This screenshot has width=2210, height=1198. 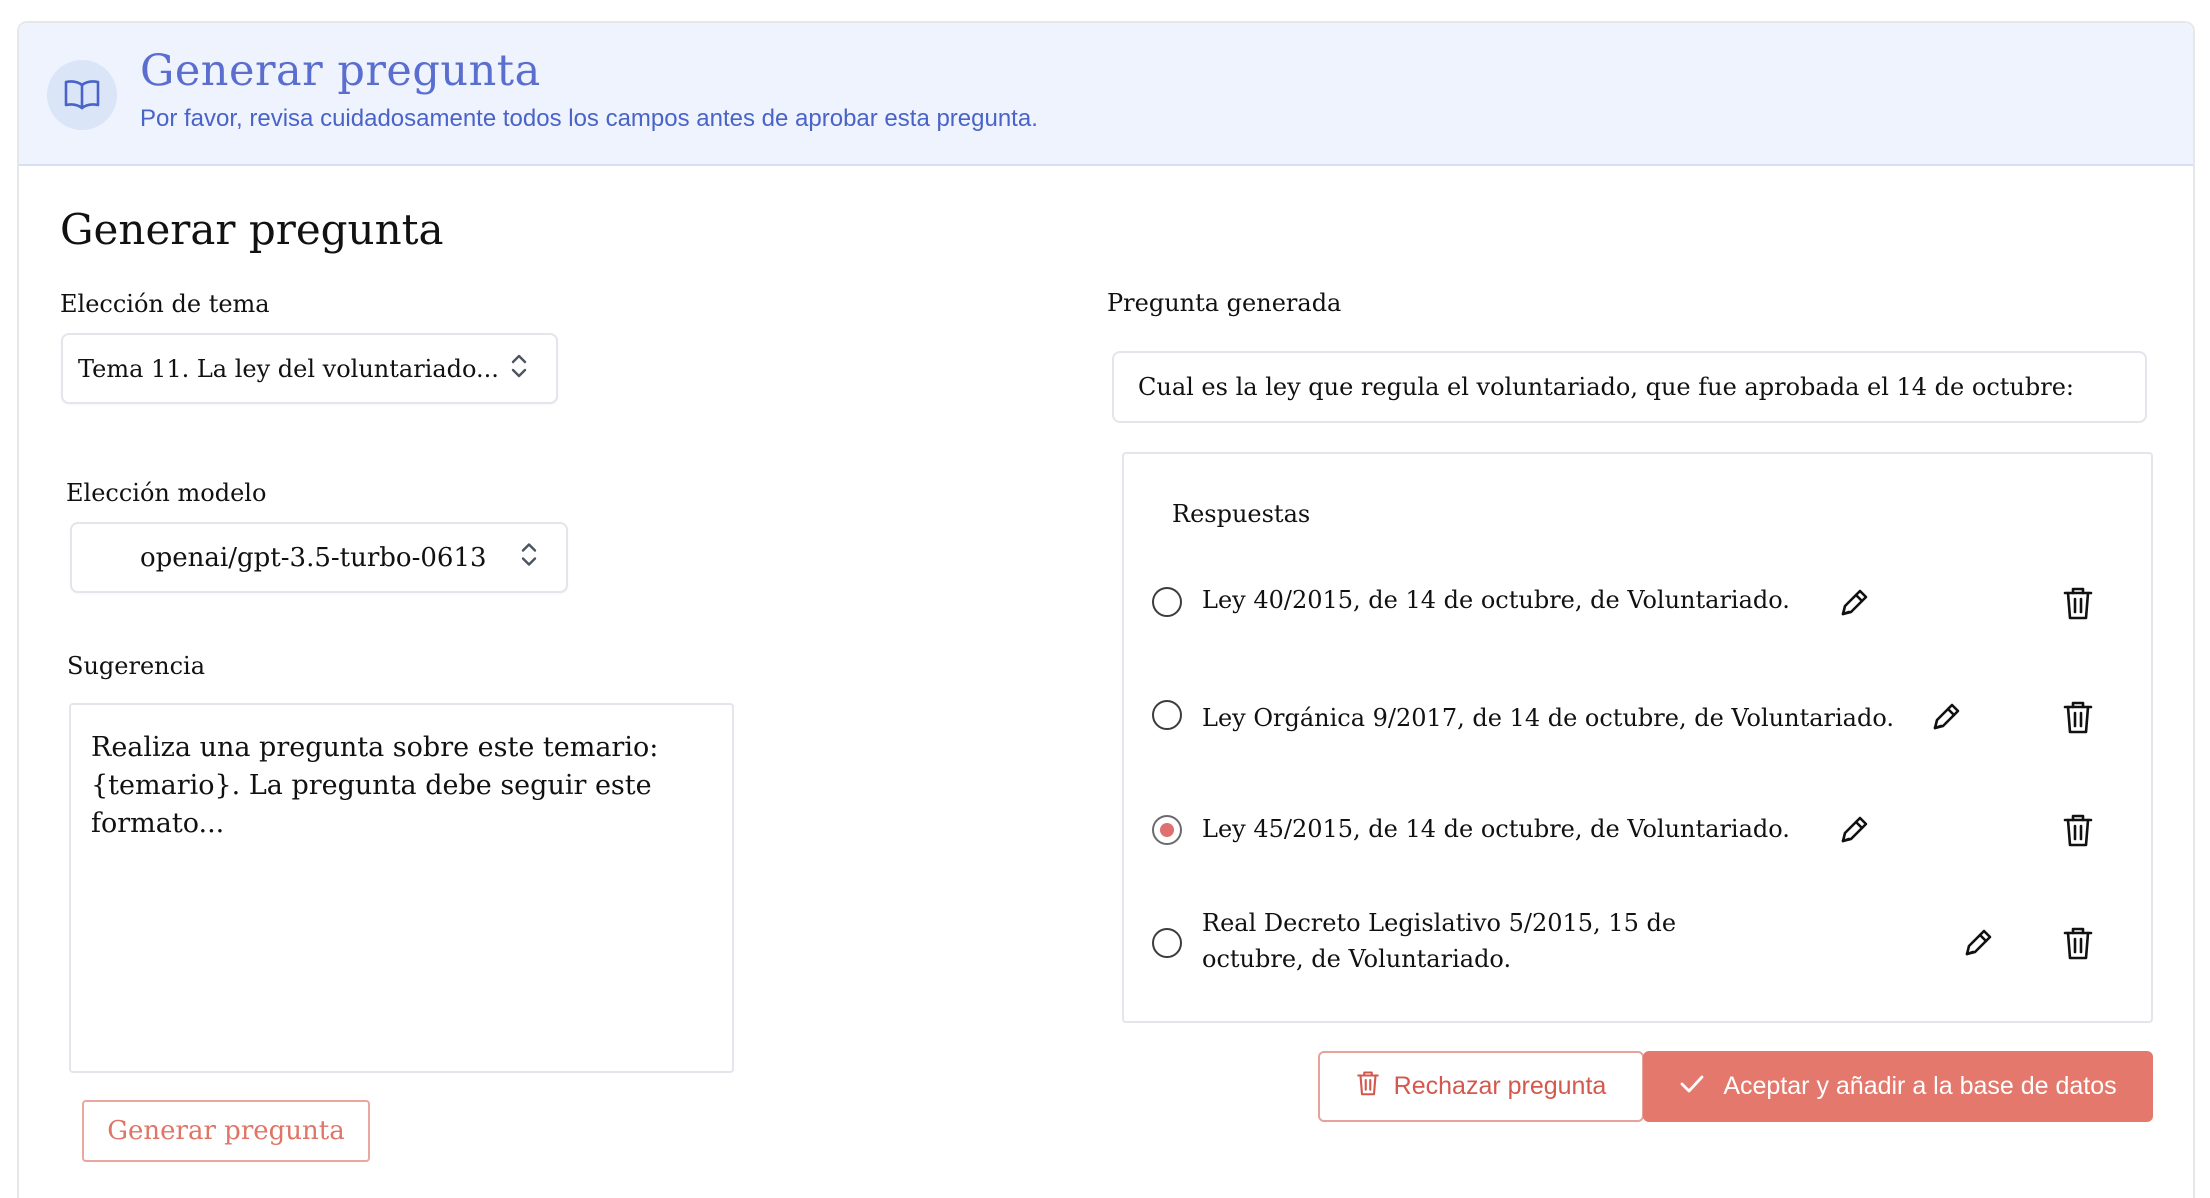 What do you see at coordinates (226, 1131) in the screenshot?
I see `generate-question-button: Generar pregunta` at bounding box center [226, 1131].